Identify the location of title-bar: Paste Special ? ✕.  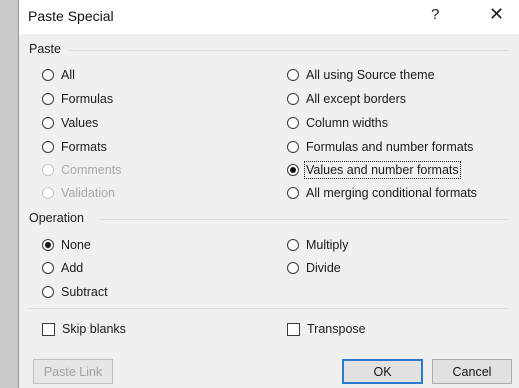
(269, 17).